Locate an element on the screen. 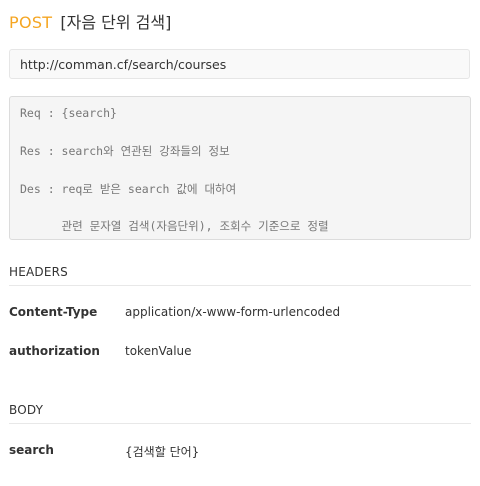 The height and width of the screenshot is (486, 480). header-key-content-type: Content-Type is located at coordinates (53, 312).